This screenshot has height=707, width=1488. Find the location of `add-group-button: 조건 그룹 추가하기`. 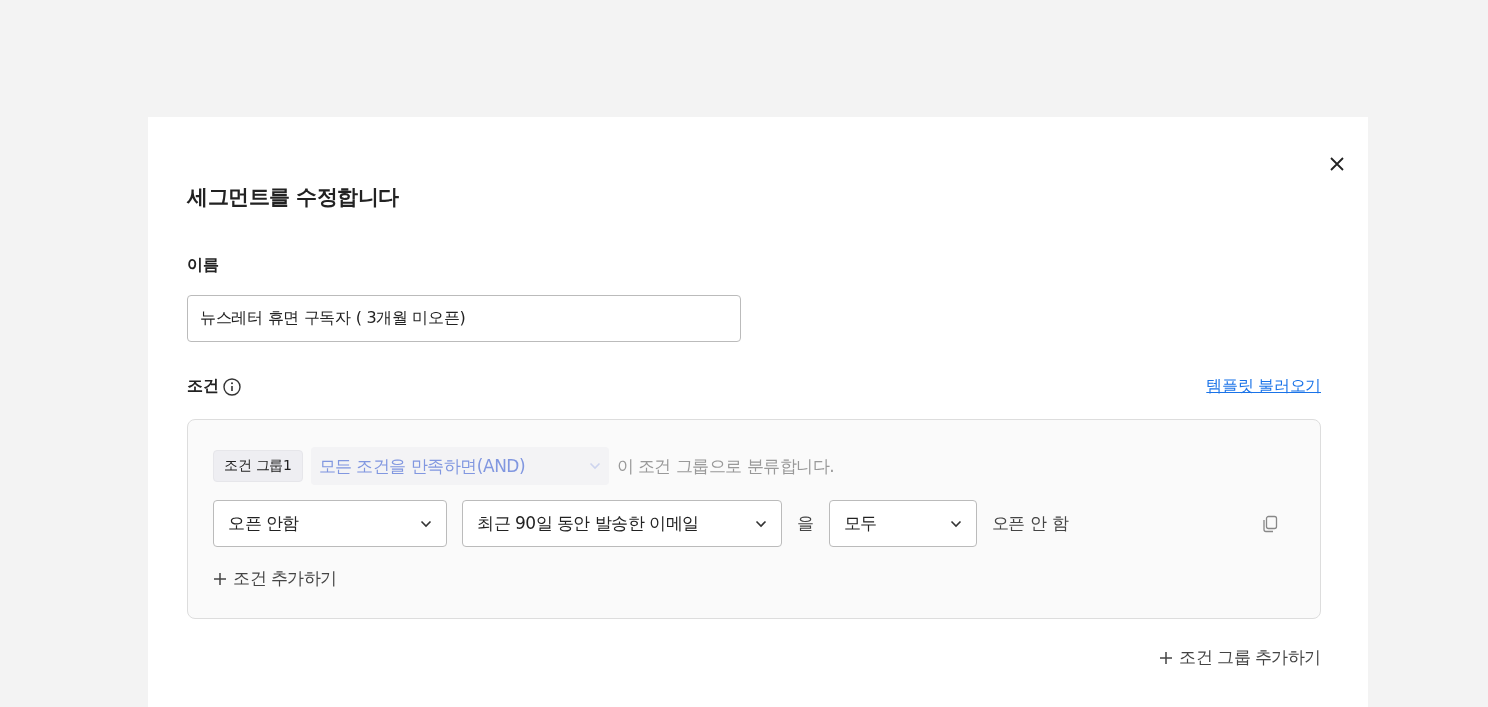

add-group-button: 조건 그룹 추가하기 is located at coordinates (1240, 657).